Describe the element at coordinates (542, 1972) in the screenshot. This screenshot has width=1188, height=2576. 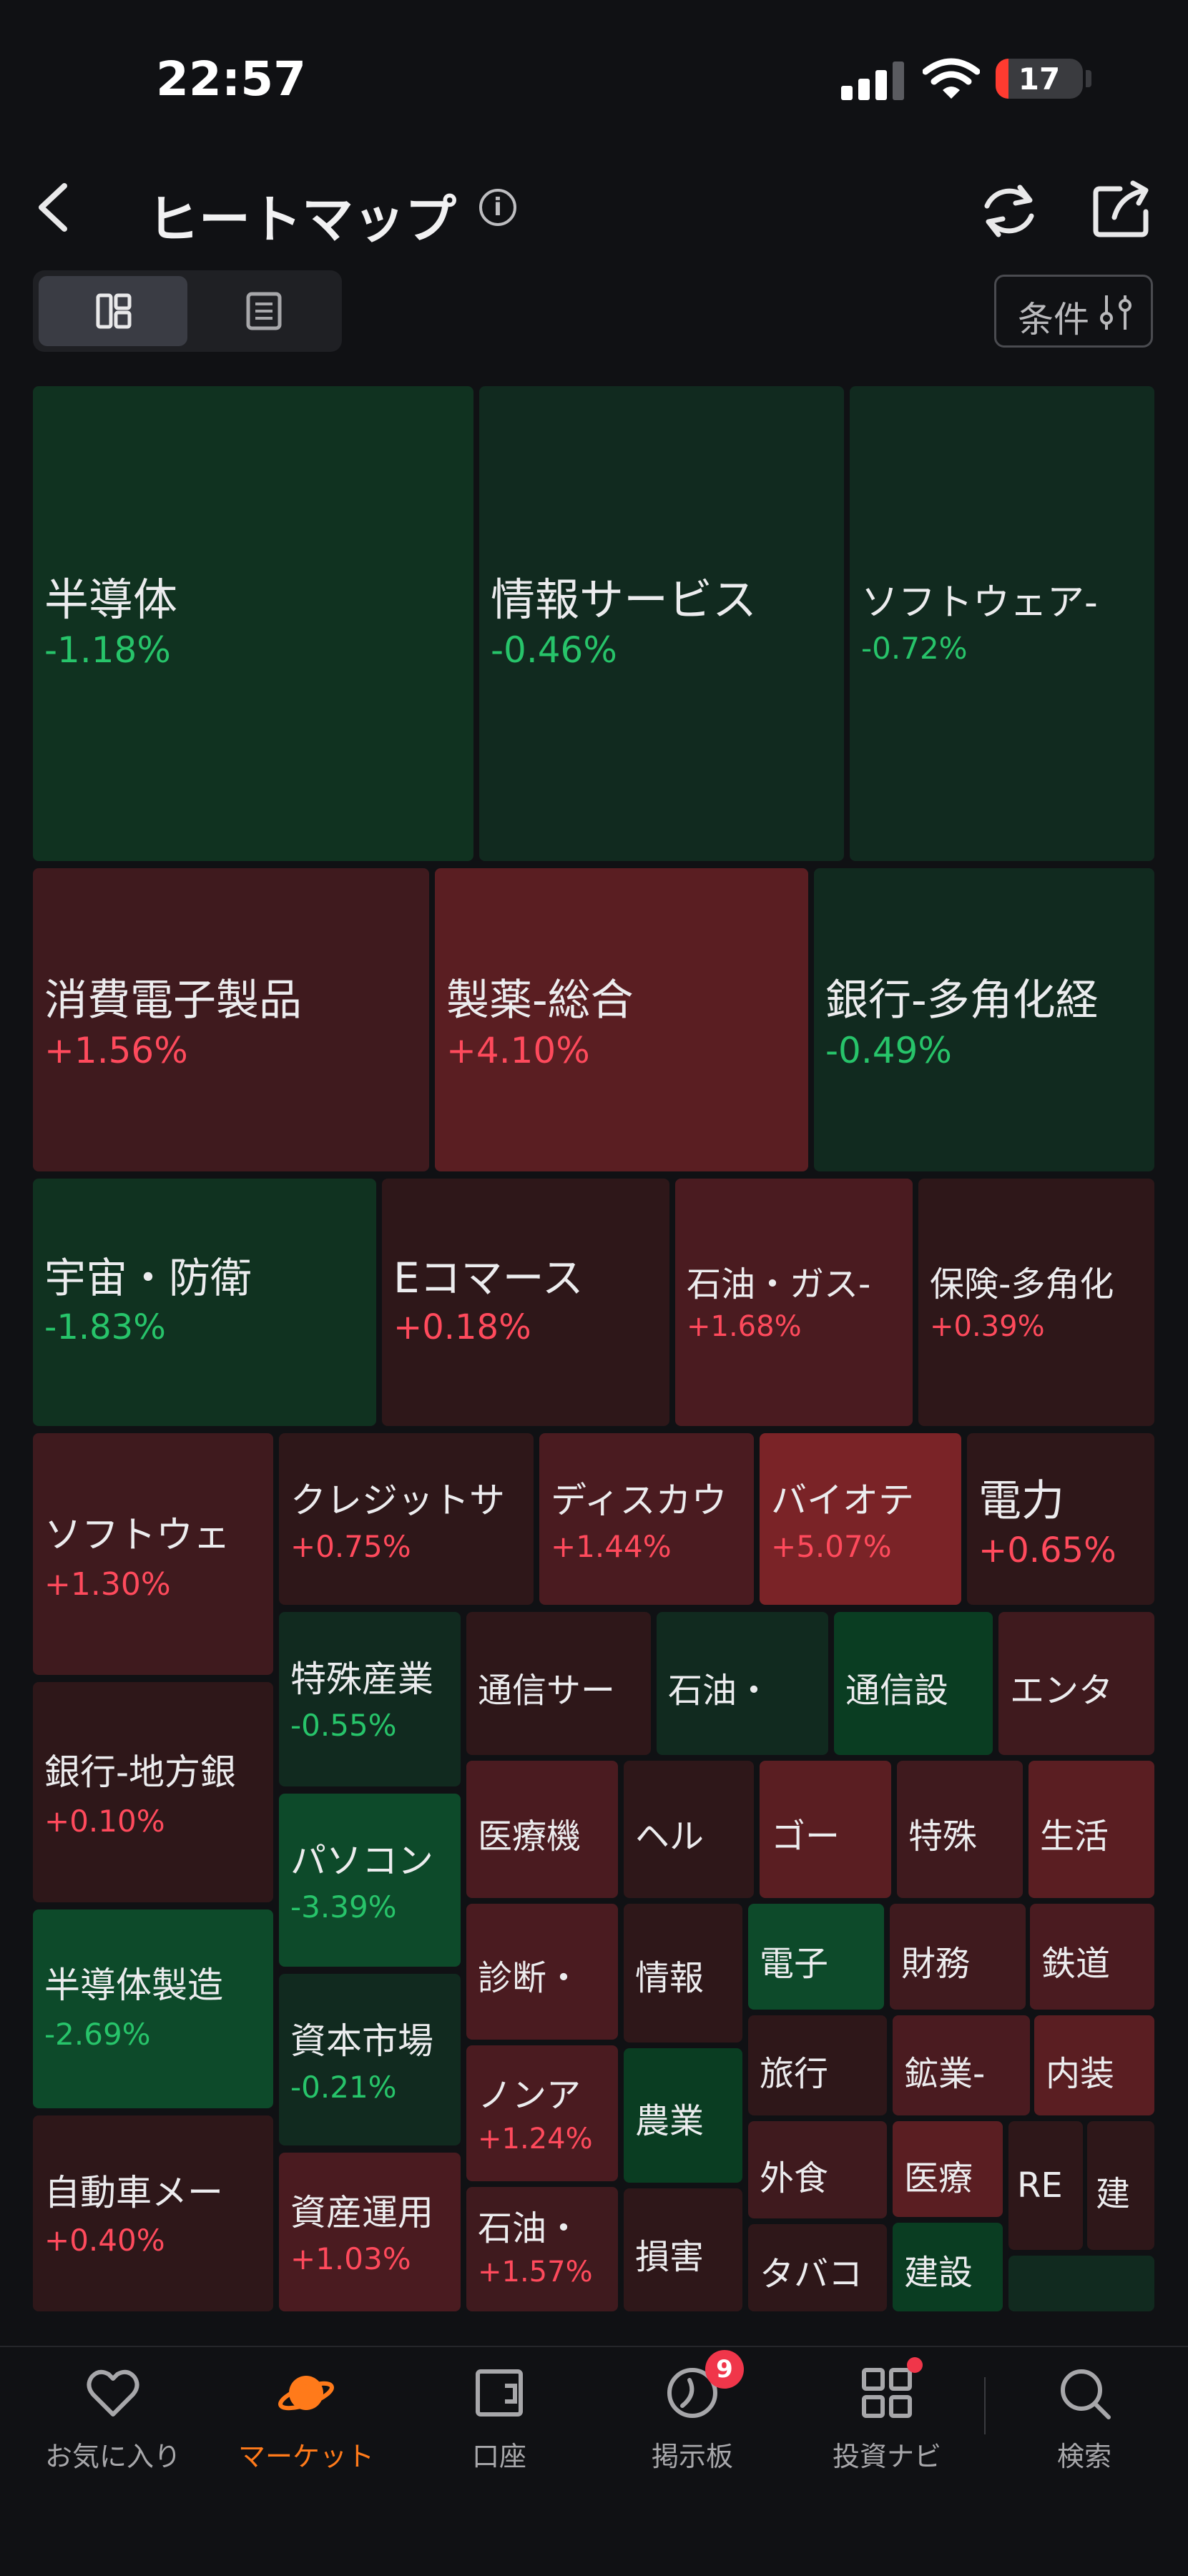
I see `heatmap-tile: 診断・` at that location.